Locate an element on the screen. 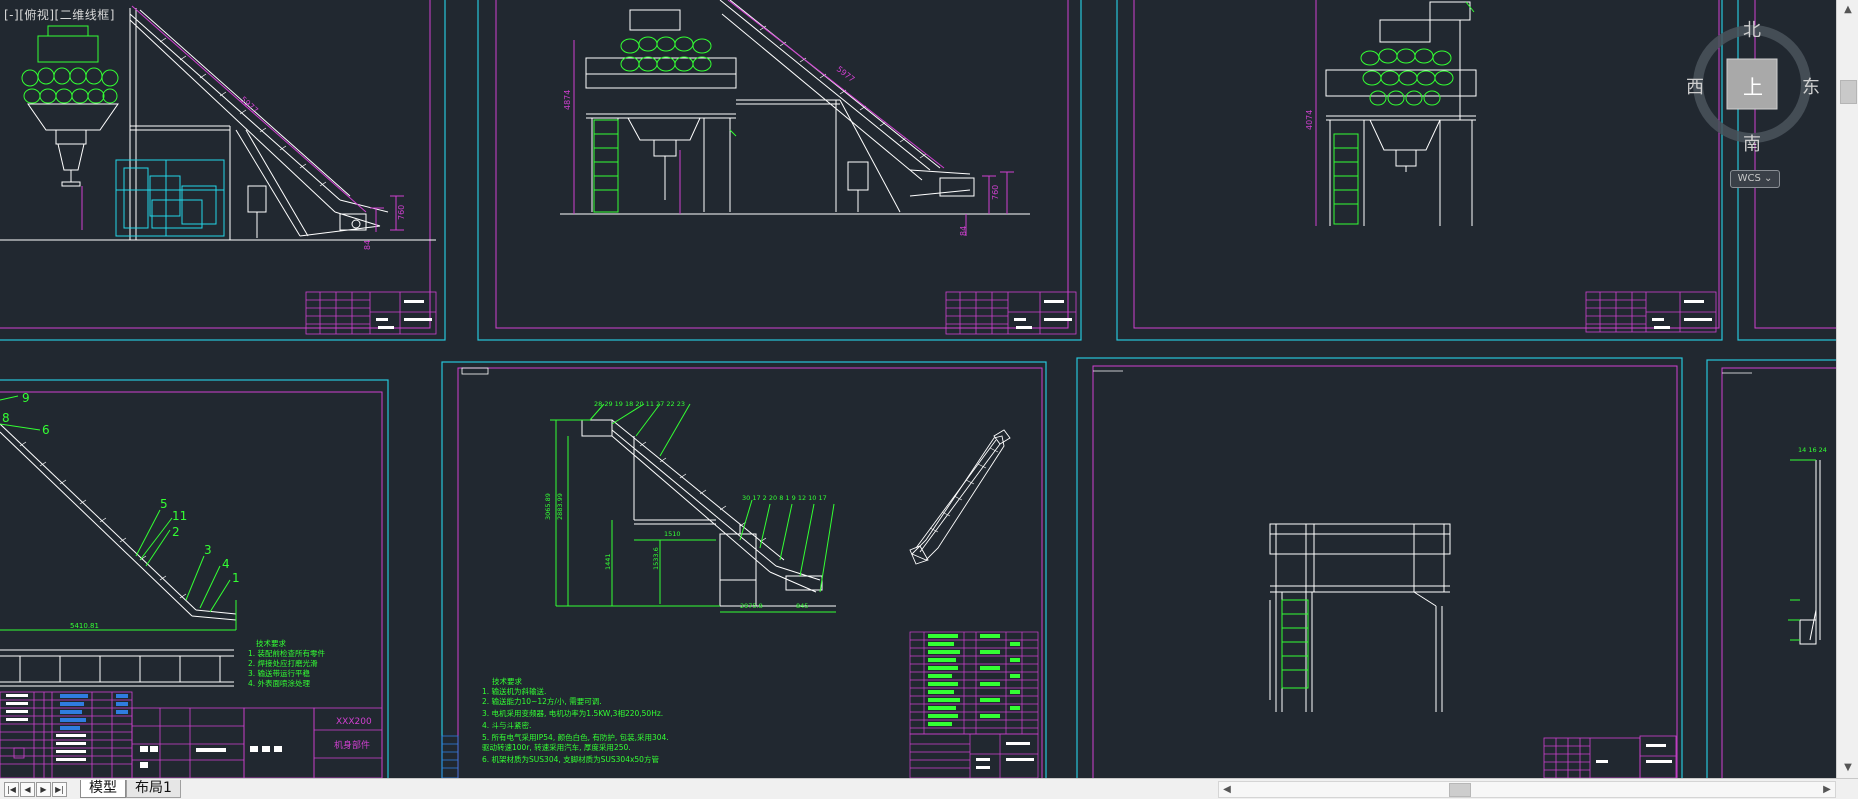  svg-text: 驱动转速100r, 转速采用汽车, 厚度采用250. is located at coordinates (556, 747).